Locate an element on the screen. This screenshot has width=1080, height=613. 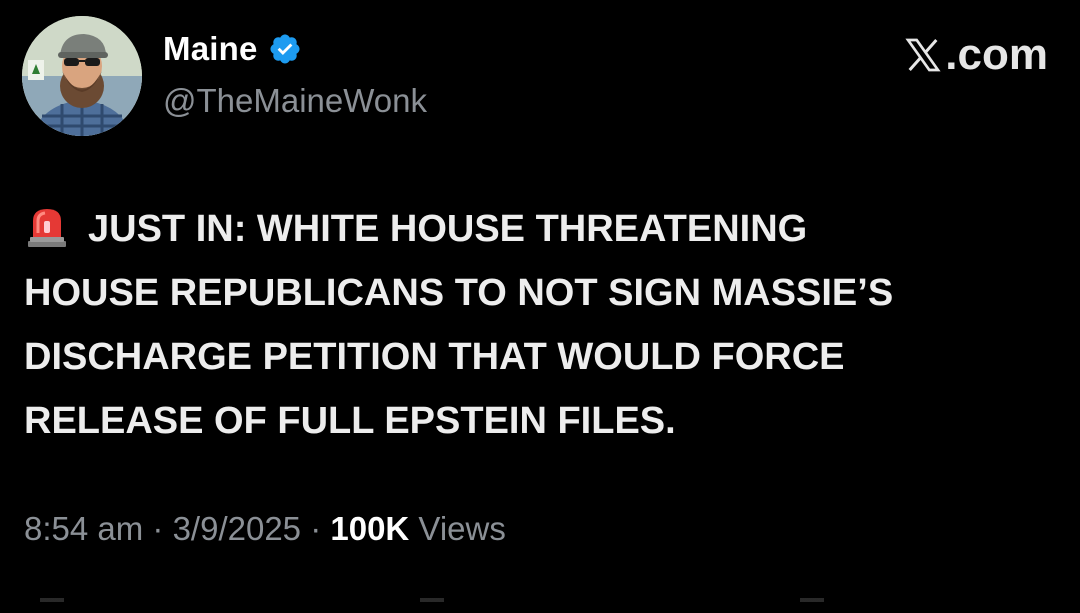
tweet-line-4: RELEASE OF FULL EPSTEIN FILES. is located at coordinates (350, 421).